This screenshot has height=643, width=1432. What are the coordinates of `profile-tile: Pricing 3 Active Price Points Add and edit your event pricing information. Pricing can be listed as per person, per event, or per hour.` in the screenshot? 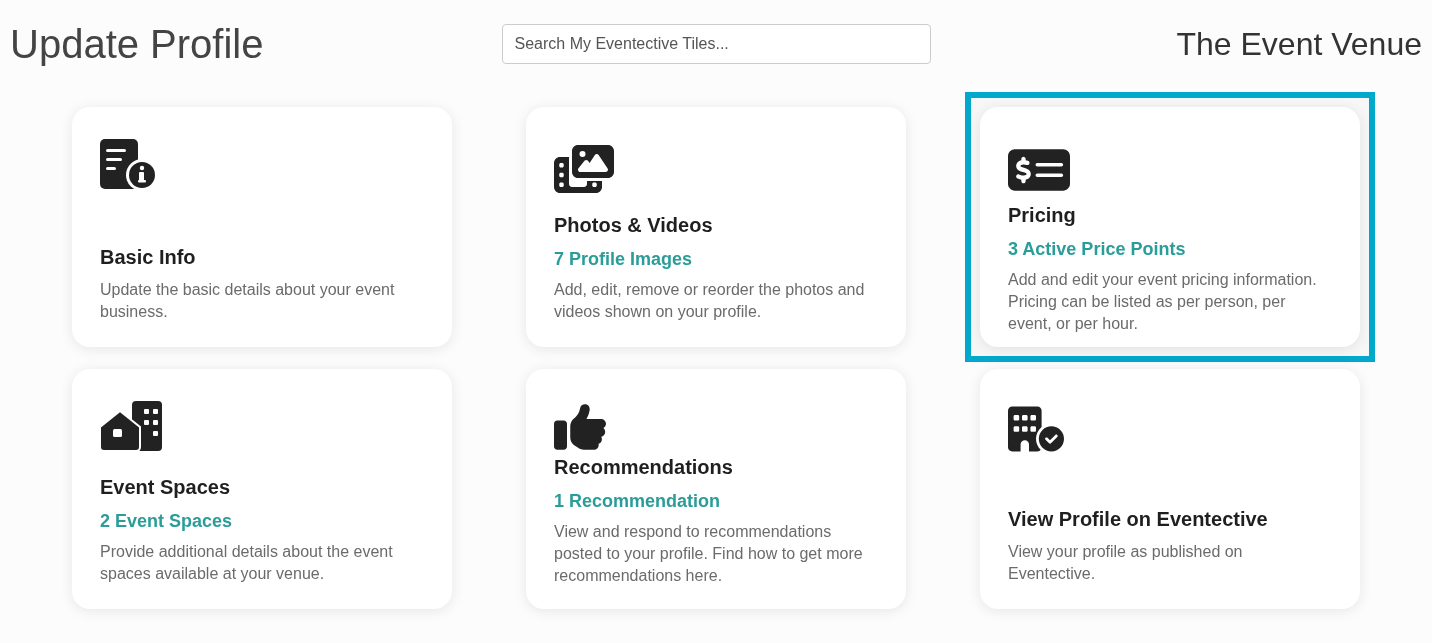 It's located at (1170, 227).